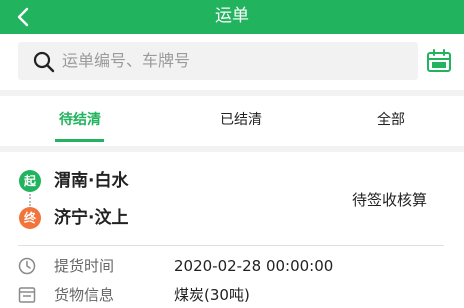 The height and width of the screenshot is (308, 464). I want to click on origin-city: 渭南·白水, so click(91, 181).